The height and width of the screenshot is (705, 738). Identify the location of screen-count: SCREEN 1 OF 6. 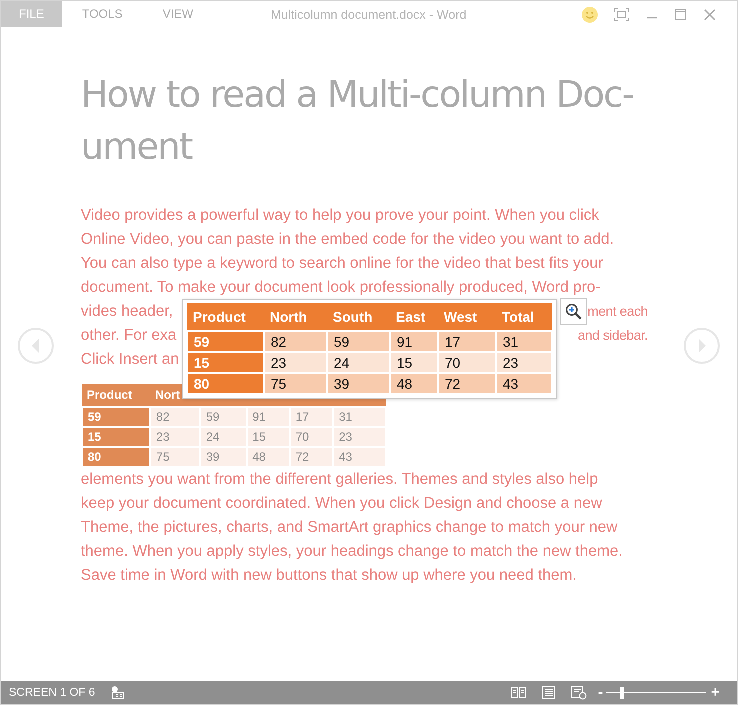
(52, 692).